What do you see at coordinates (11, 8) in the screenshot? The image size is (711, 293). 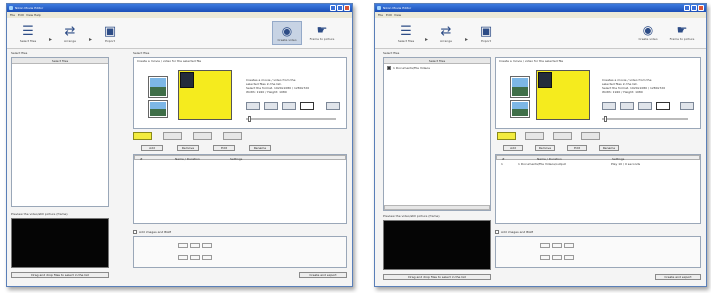 I see `app-icon` at bounding box center [11, 8].